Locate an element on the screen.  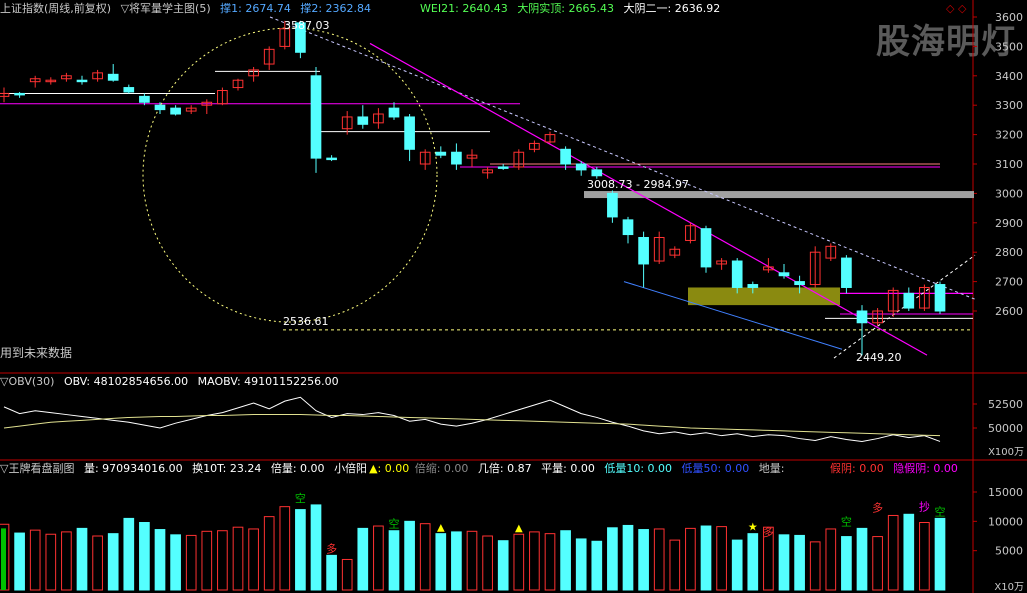
price-axis-label: 3600 is located at coordinates (1009, 17).